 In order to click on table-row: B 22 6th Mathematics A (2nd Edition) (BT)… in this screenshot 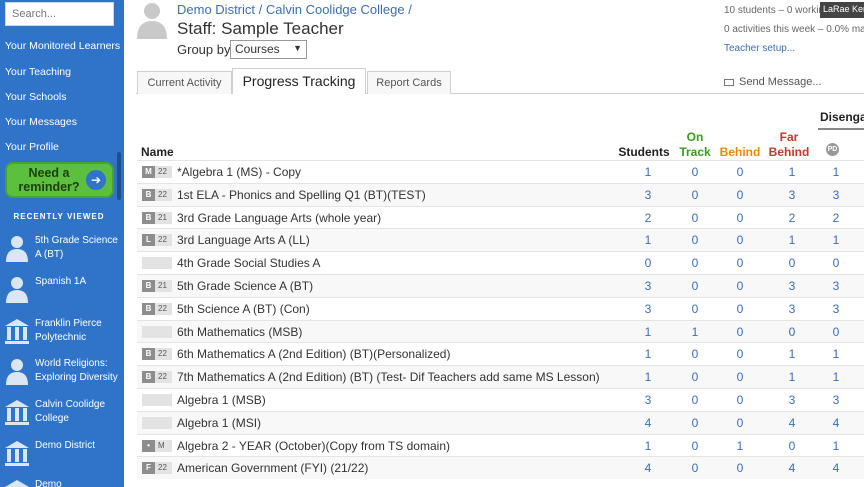, I will do `click(500, 353)`.